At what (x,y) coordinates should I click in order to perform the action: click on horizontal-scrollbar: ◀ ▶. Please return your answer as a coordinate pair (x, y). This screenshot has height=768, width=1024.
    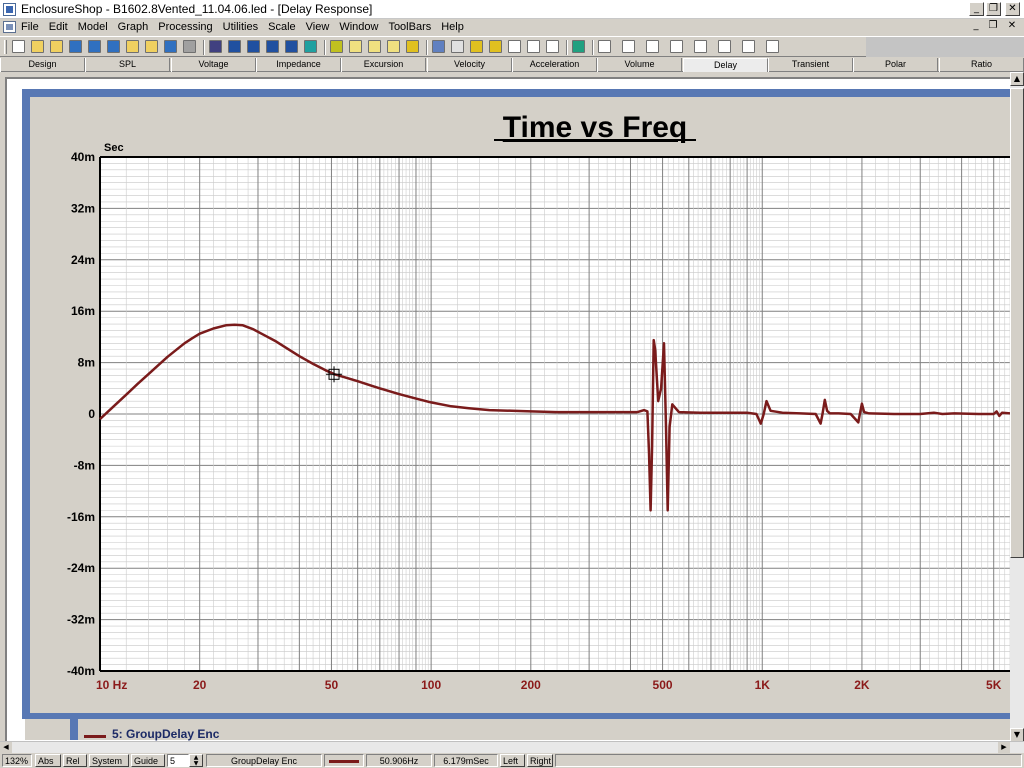
    Looking at the image, I should click on (512, 747).